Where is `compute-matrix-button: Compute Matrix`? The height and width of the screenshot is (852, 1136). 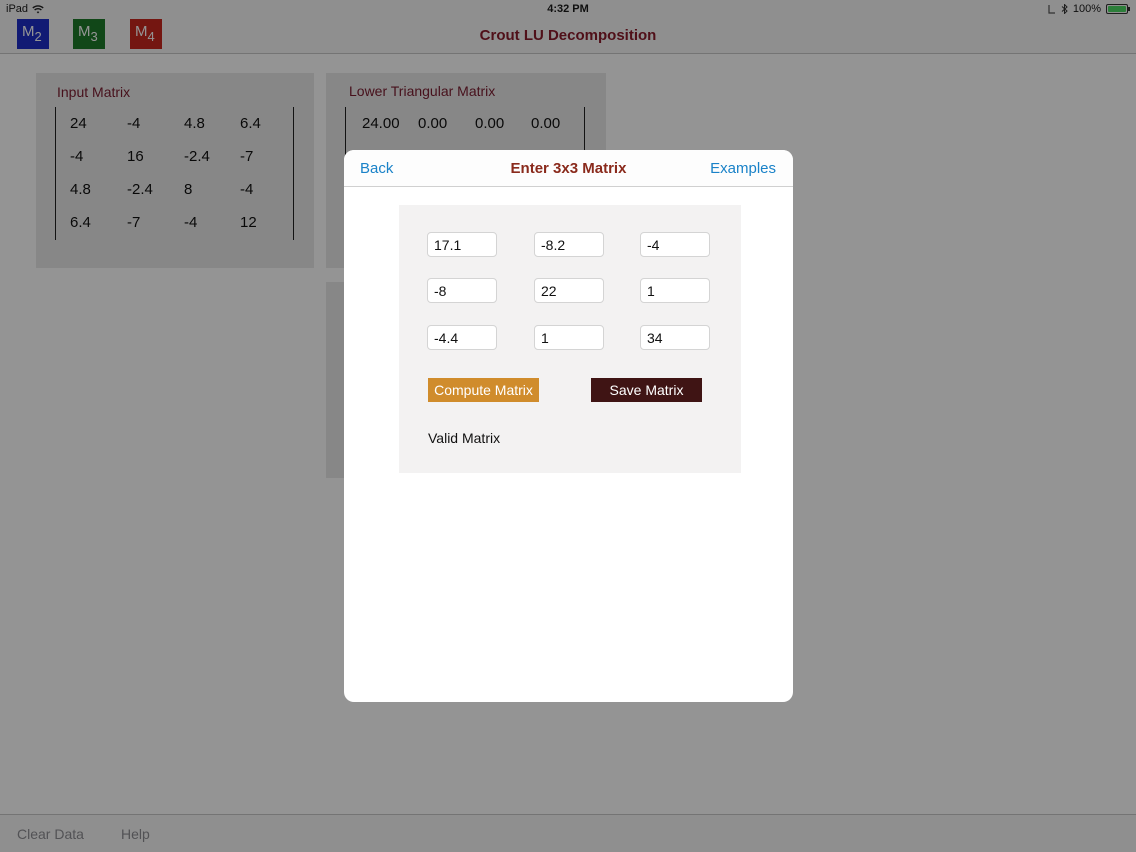
compute-matrix-button: Compute Matrix is located at coordinates (483, 390).